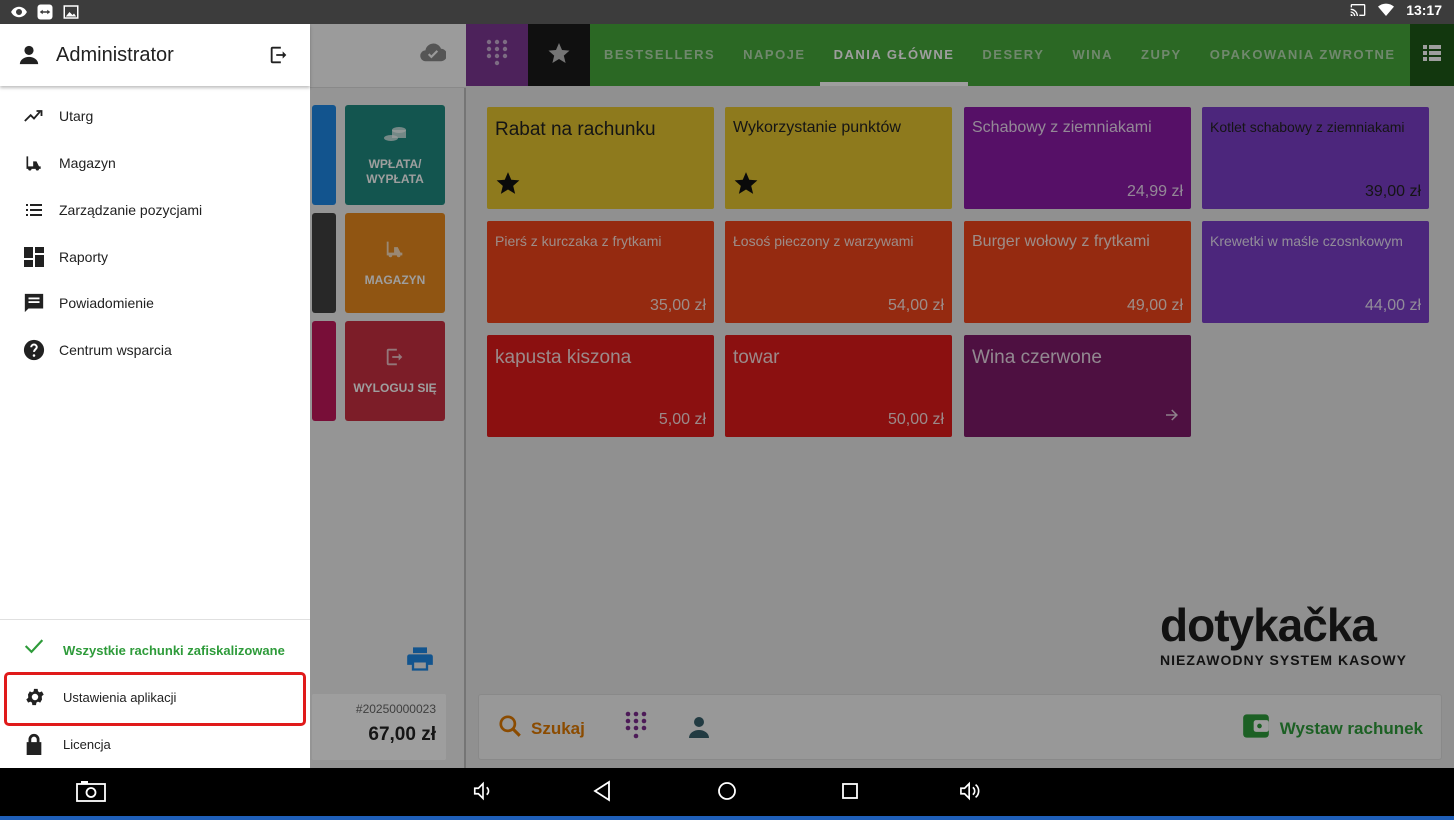 This screenshot has width=1454, height=820. What do you see at coordinates (34, 210) in the screenshot?
I see `list-icon` at bounding box center [34, 210].